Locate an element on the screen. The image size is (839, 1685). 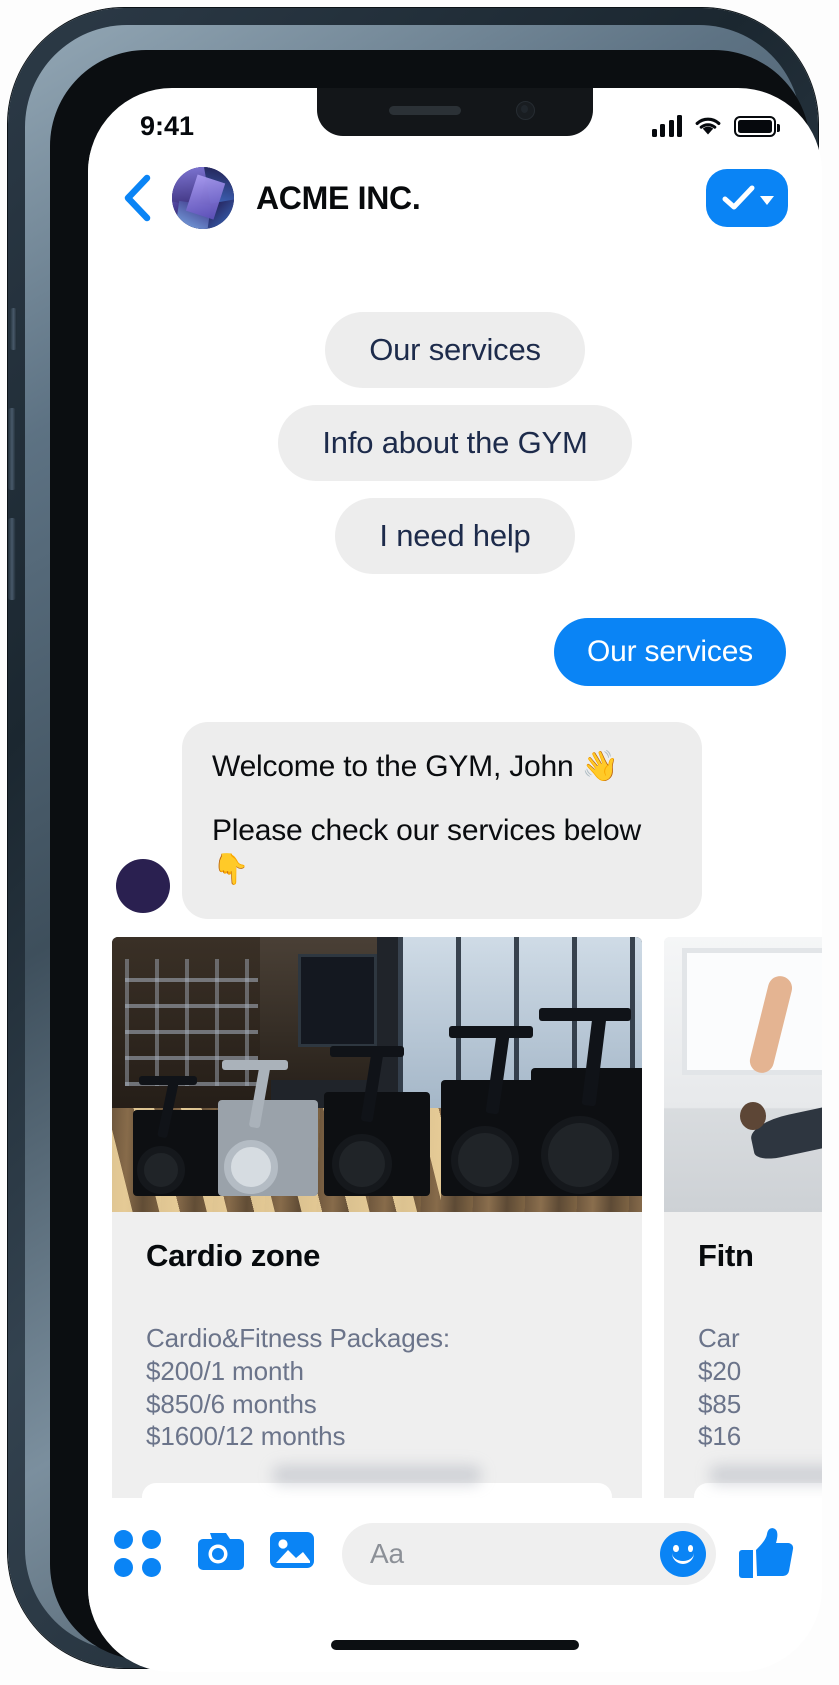
battery-full-icon is located at coordinates (757, 126).